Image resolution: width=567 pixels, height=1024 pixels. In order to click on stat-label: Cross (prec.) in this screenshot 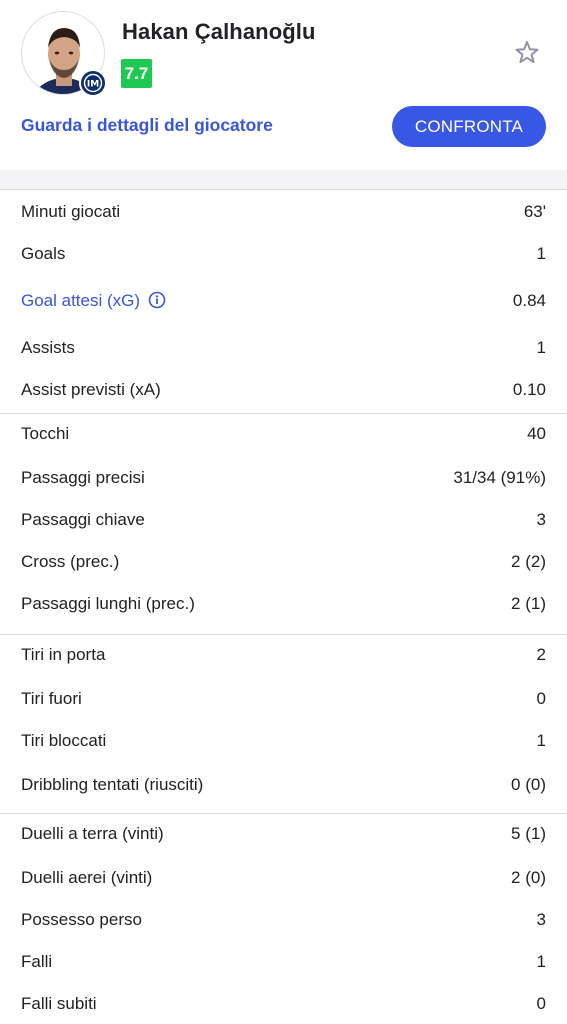, I will do `click(70, 561)`.